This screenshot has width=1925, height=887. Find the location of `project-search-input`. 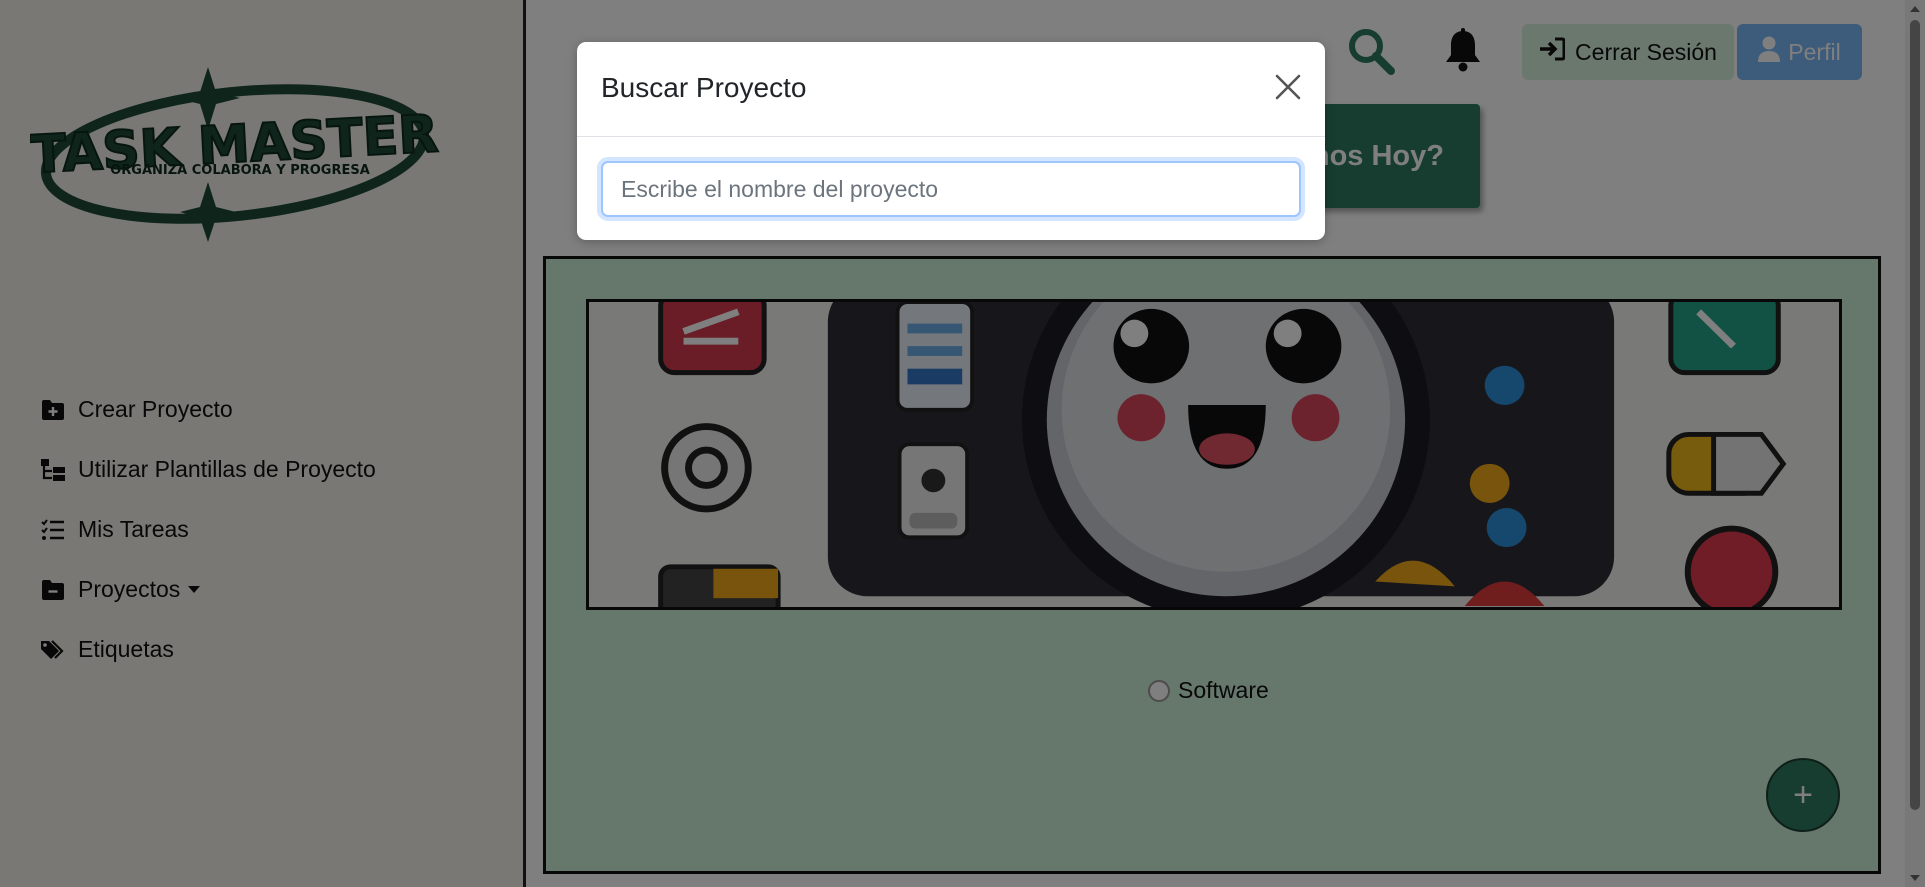

project-search-input is located at coordinates (951, 189).